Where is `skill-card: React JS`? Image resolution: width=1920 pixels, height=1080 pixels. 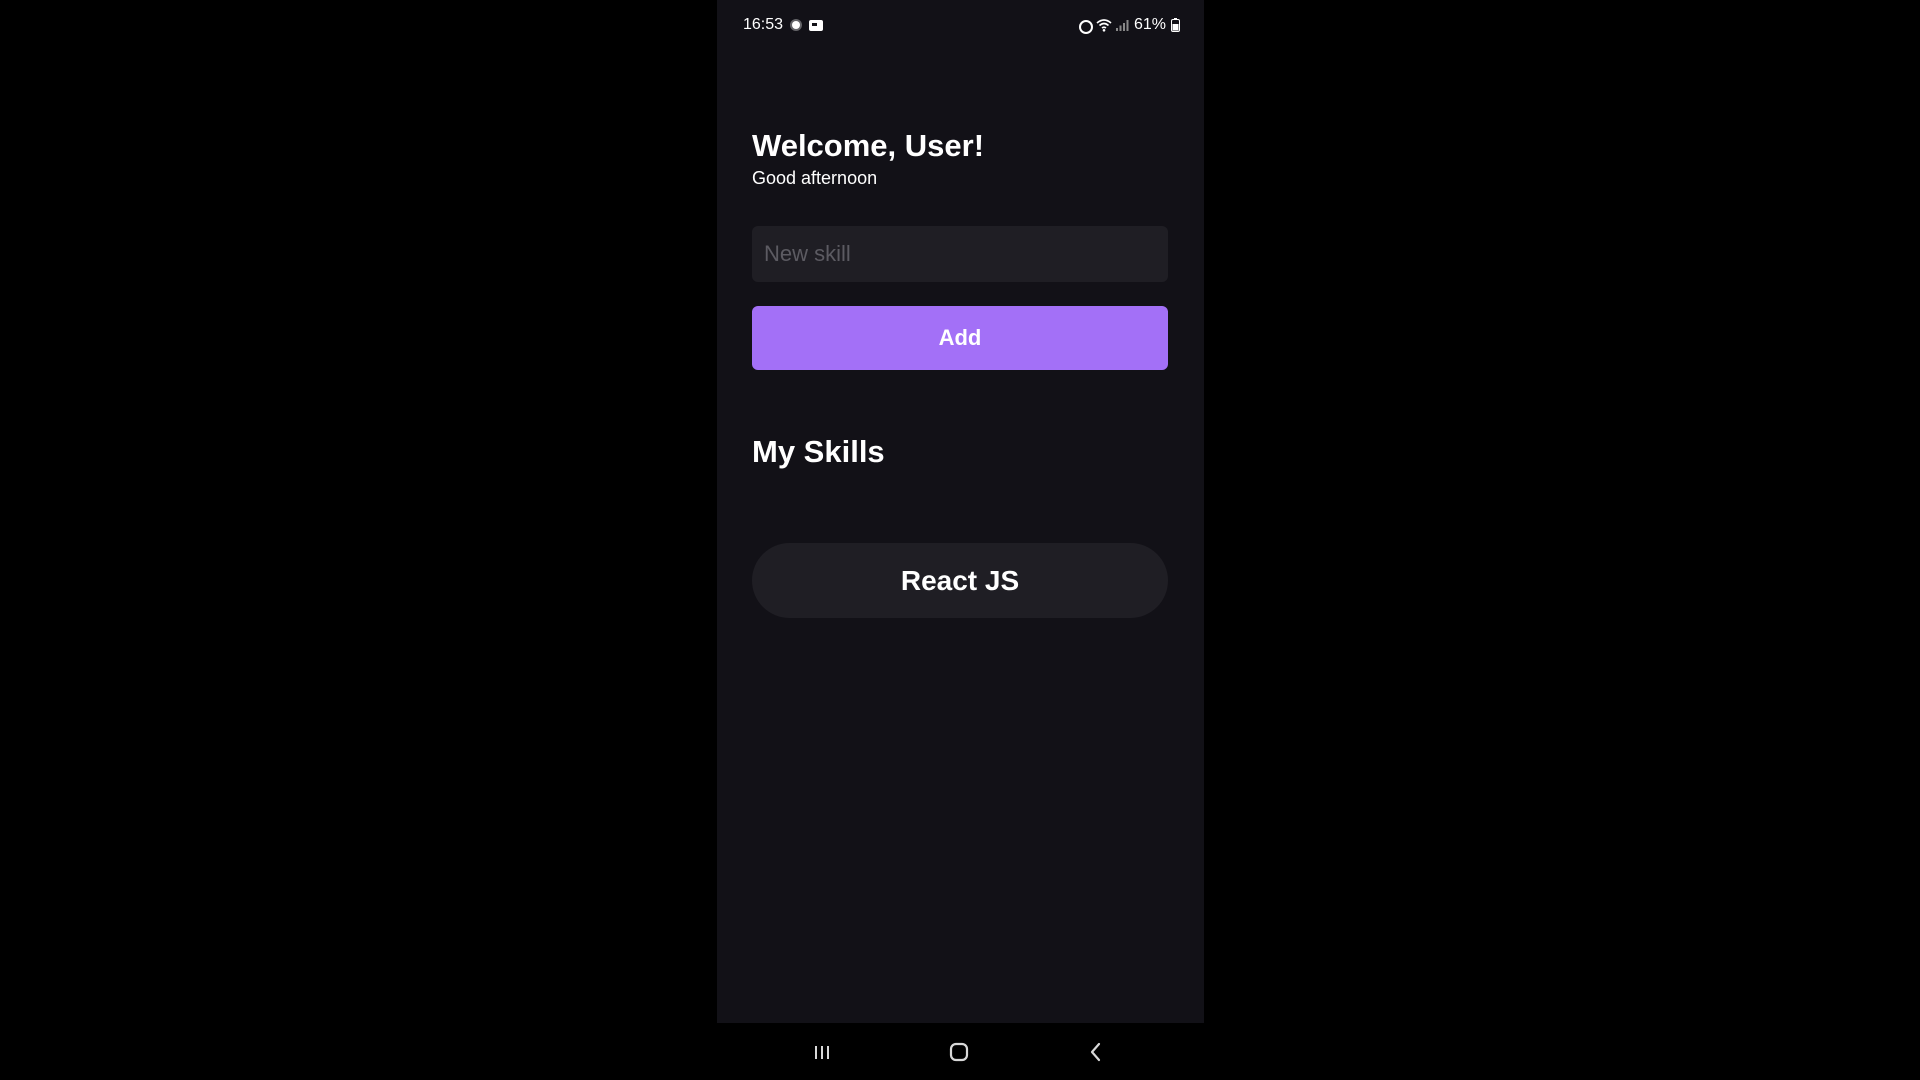
skill-card: React JS is located at coordinates (960, 580).